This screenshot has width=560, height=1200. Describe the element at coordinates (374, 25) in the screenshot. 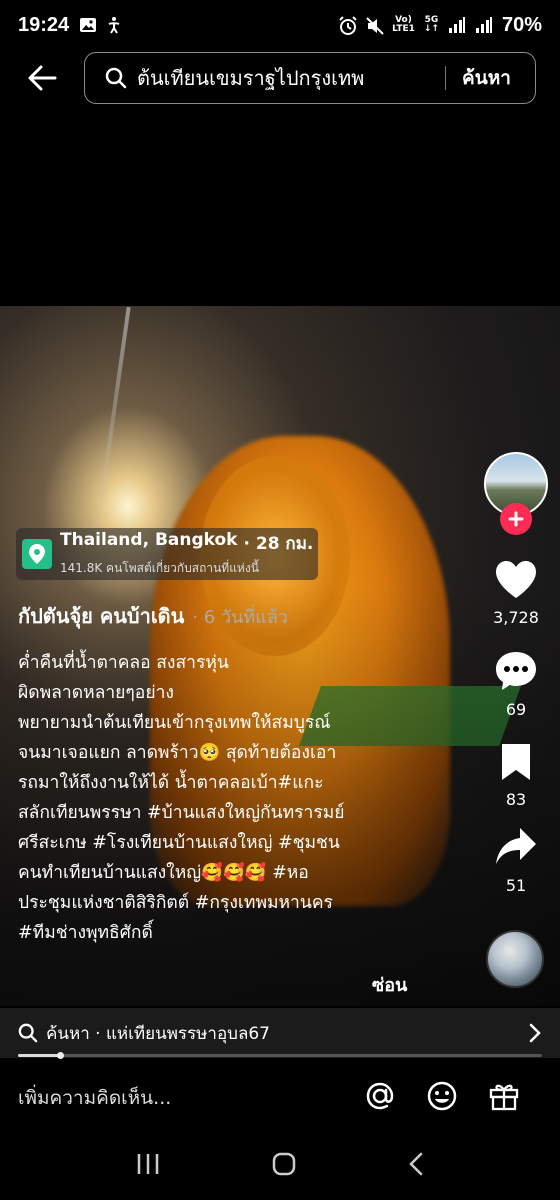

I see `mute-icon` at that location.